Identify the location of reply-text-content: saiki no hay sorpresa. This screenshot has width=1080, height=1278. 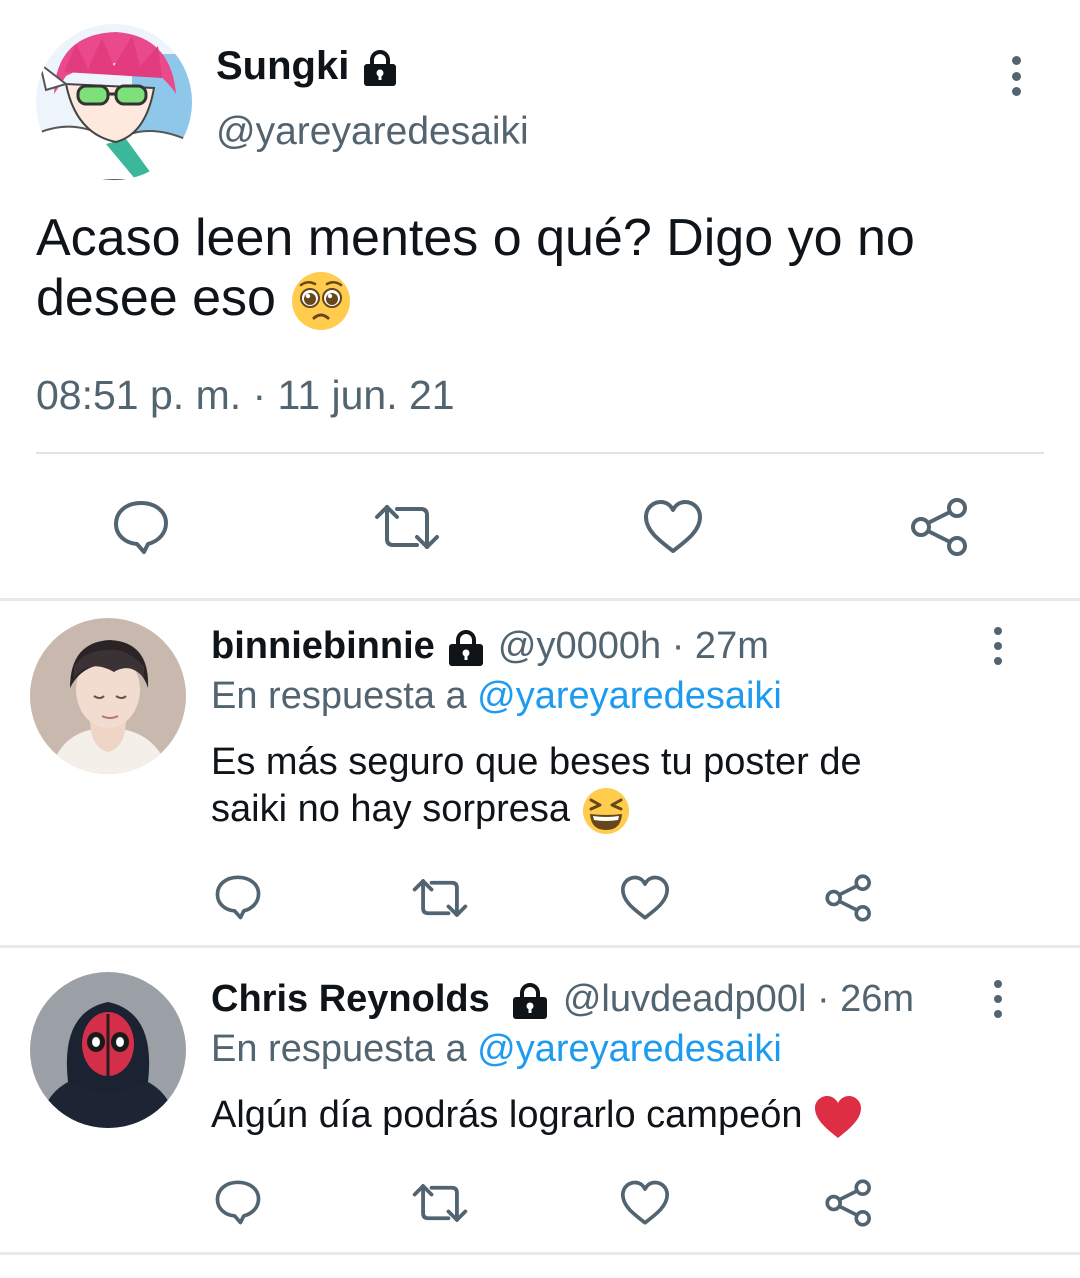
(391, 809).